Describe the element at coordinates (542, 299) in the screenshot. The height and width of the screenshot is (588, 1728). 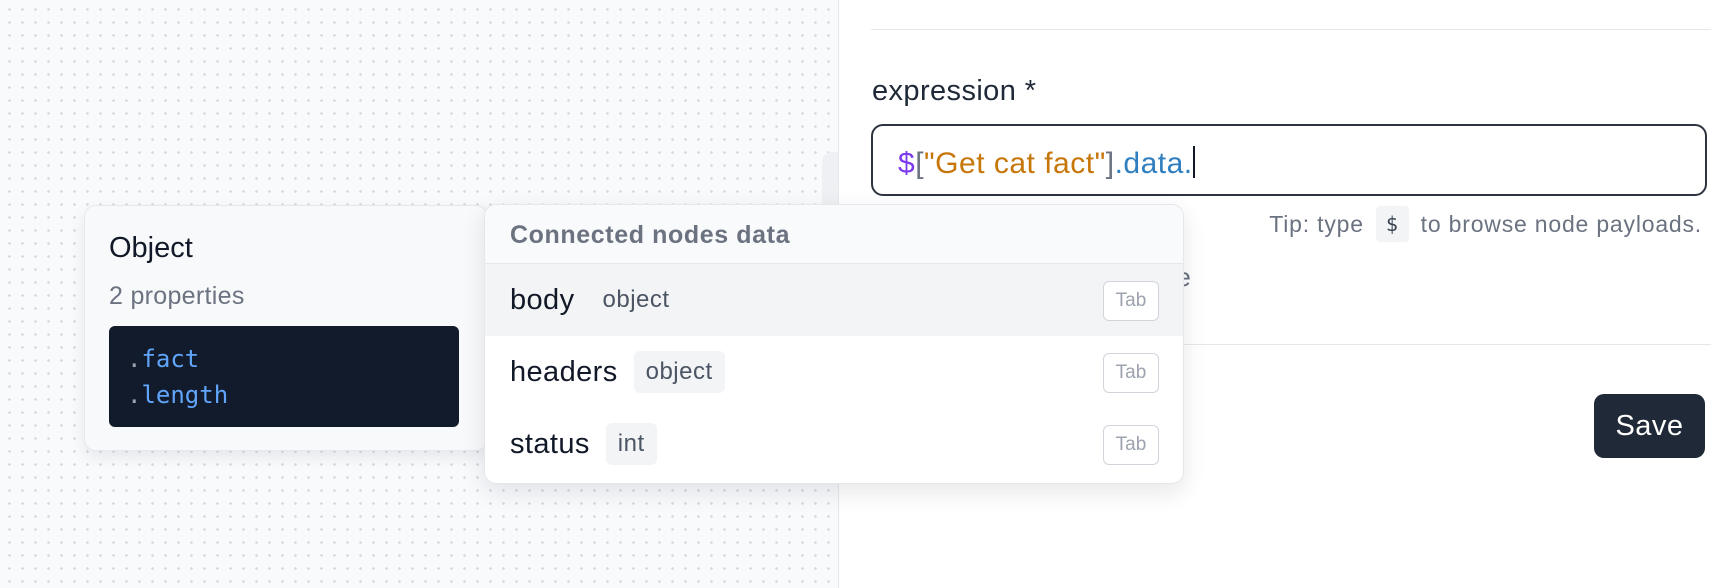
I see `suggestion-name: body` at that location.